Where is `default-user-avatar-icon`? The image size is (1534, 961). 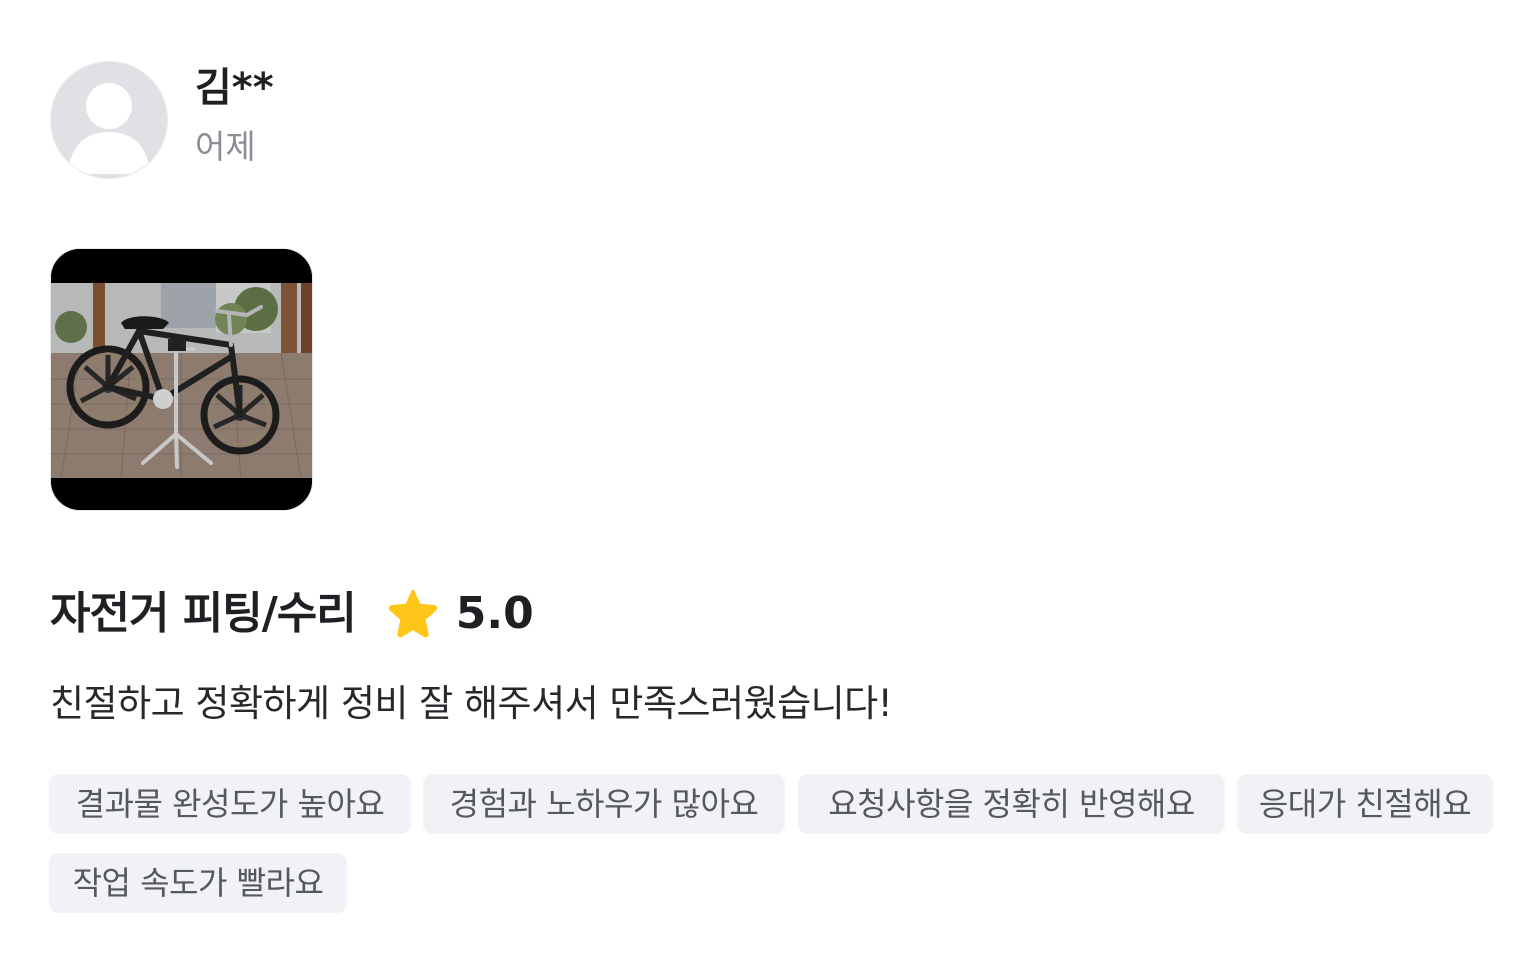
default-user-avatar-icon is located at coordinates (109, 120).